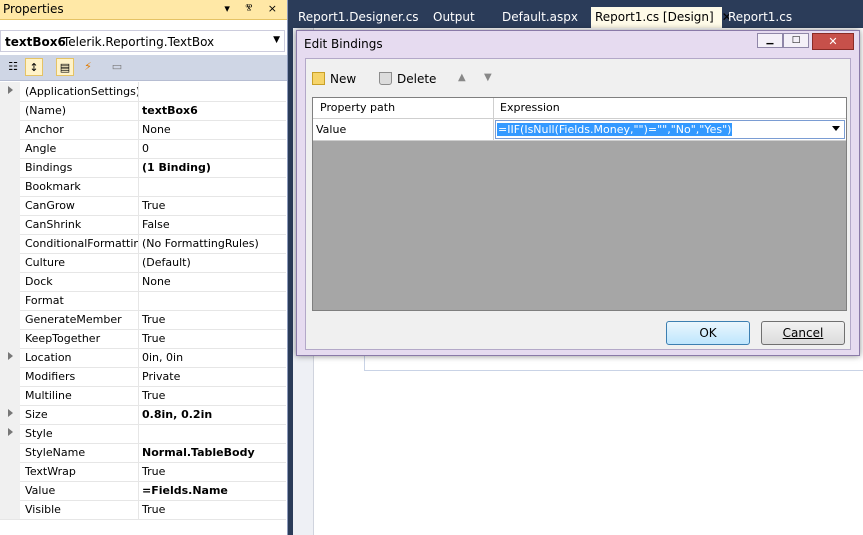 This screenshot has width=863, height=535. I want to click on property-value: (No FormattingRules), so click(200, 243).